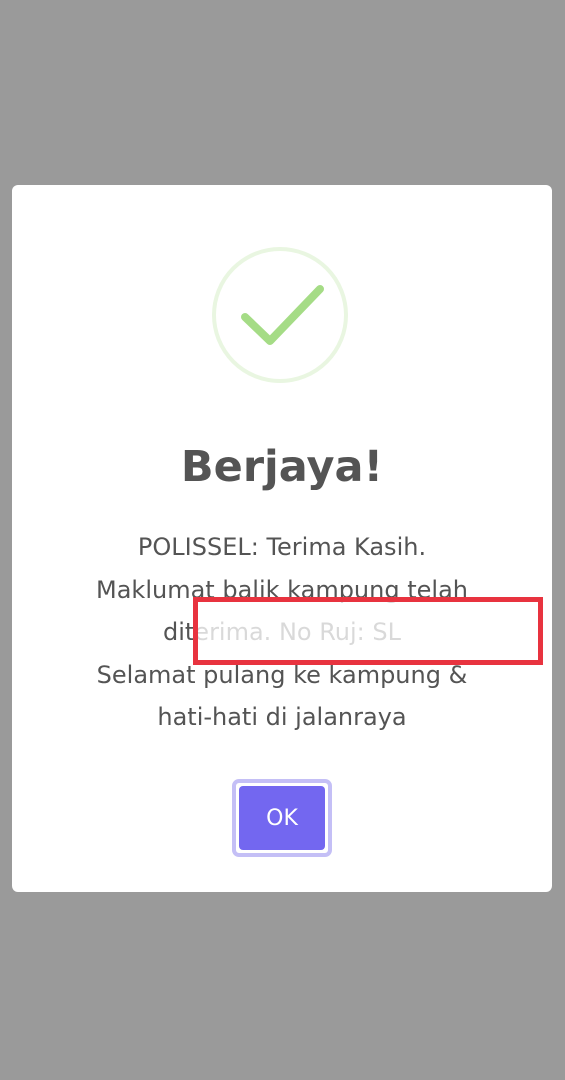 This screenshot has height=1080, width=565. What do you see at coordinates (368, 631) in the screenshot?
I see `reference-number-highlight-box` at bounding box center [368, 631].